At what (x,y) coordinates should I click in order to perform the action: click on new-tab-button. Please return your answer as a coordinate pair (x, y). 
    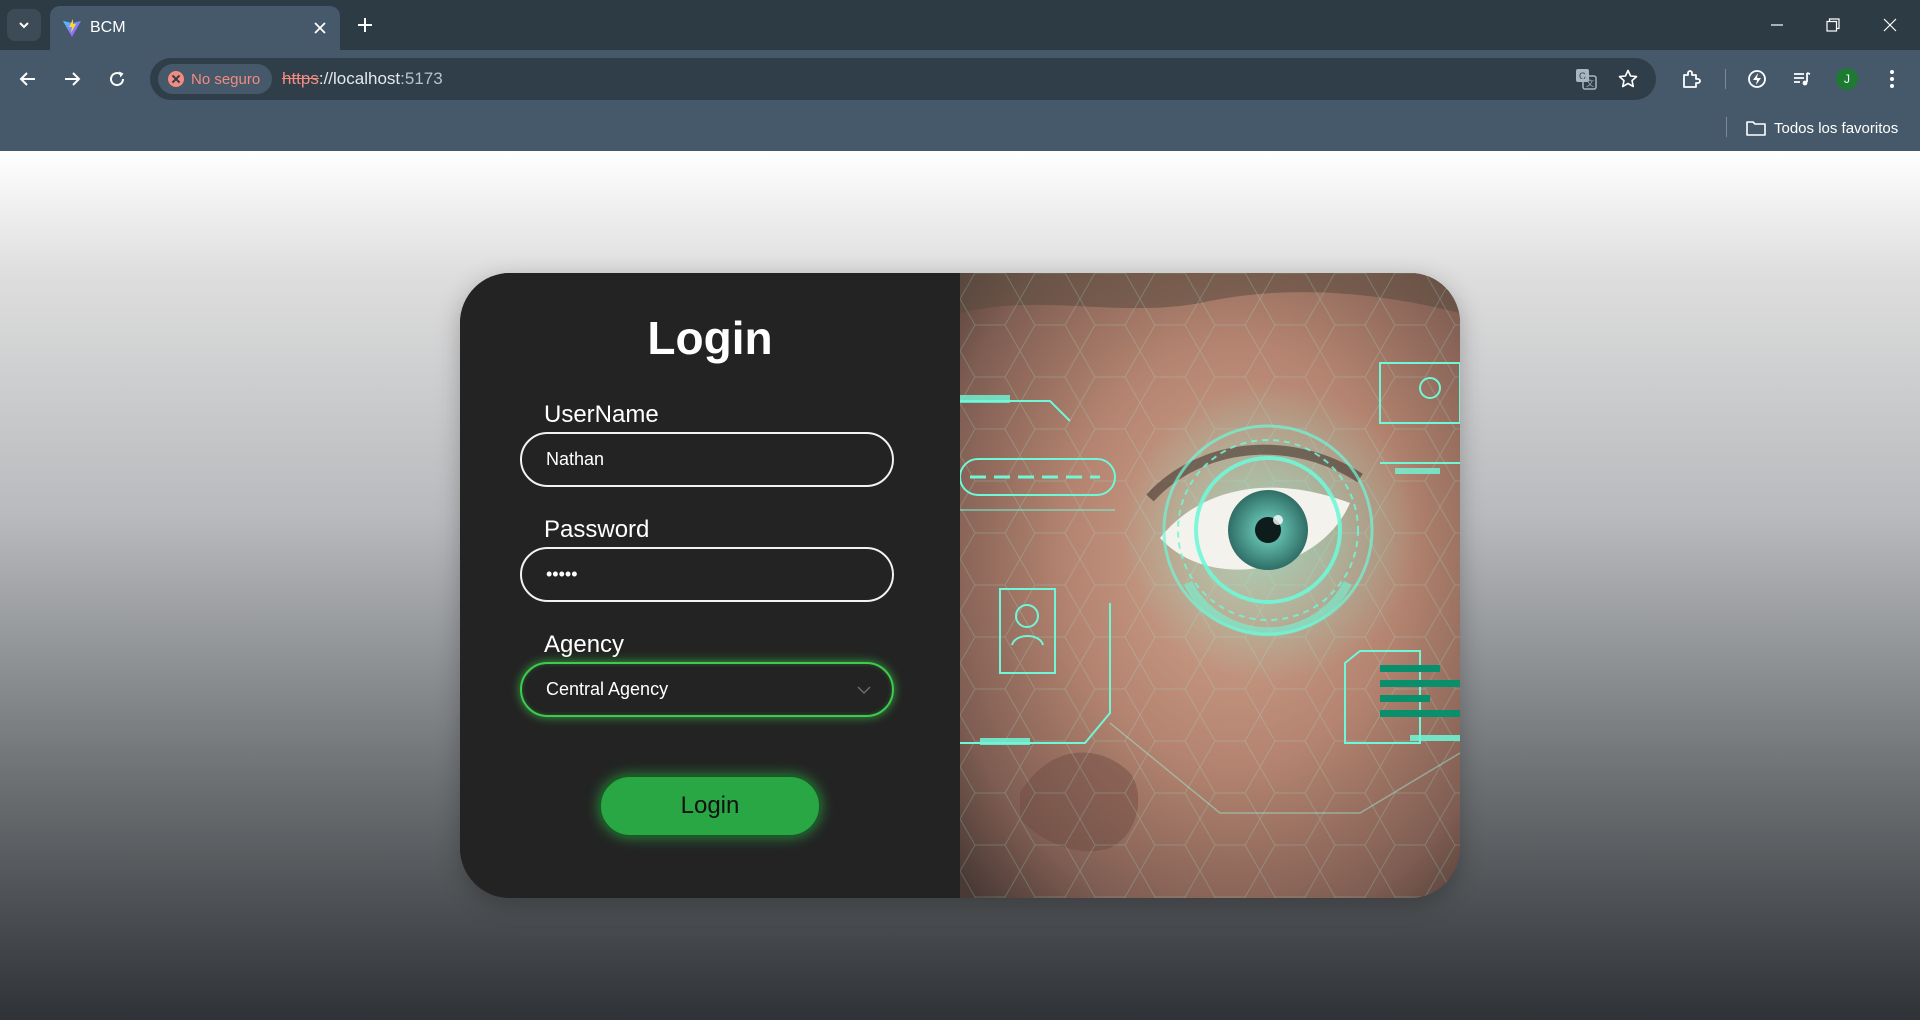
    Looking at the image, I should click on (365, 25).